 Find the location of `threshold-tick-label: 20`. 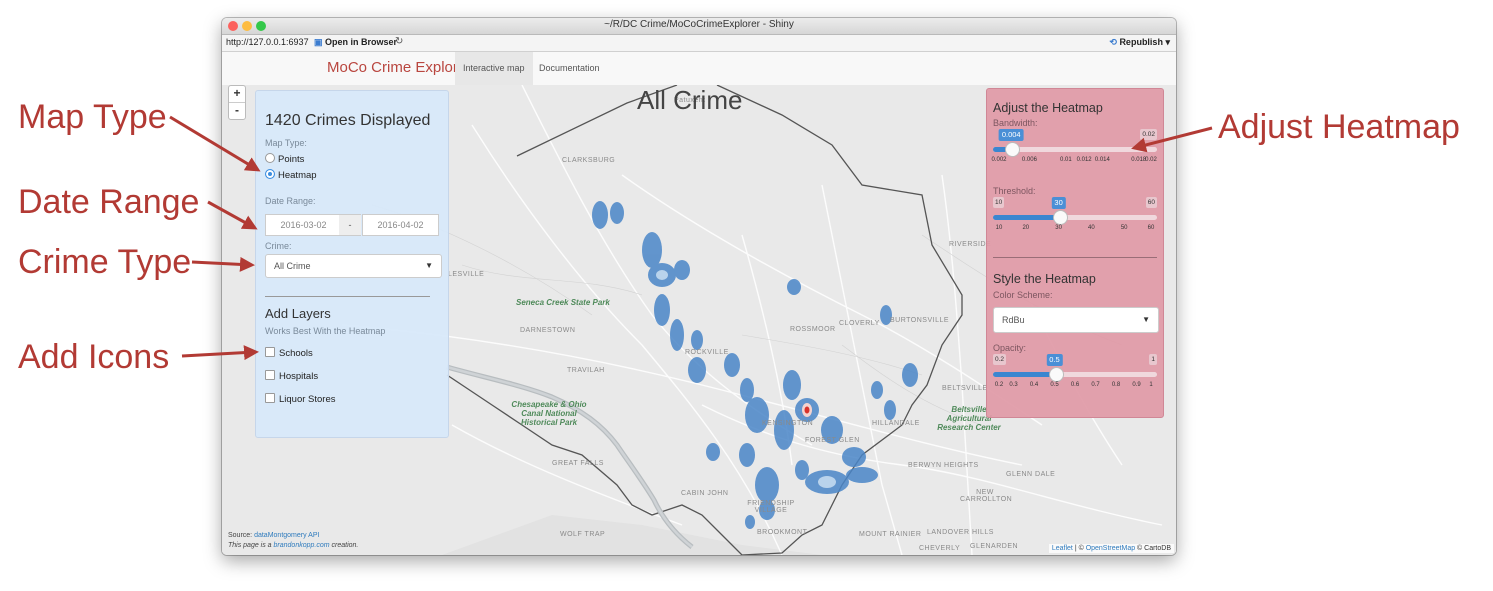

threshold-tick-label: 20 is located at coordinates (1026, 228).